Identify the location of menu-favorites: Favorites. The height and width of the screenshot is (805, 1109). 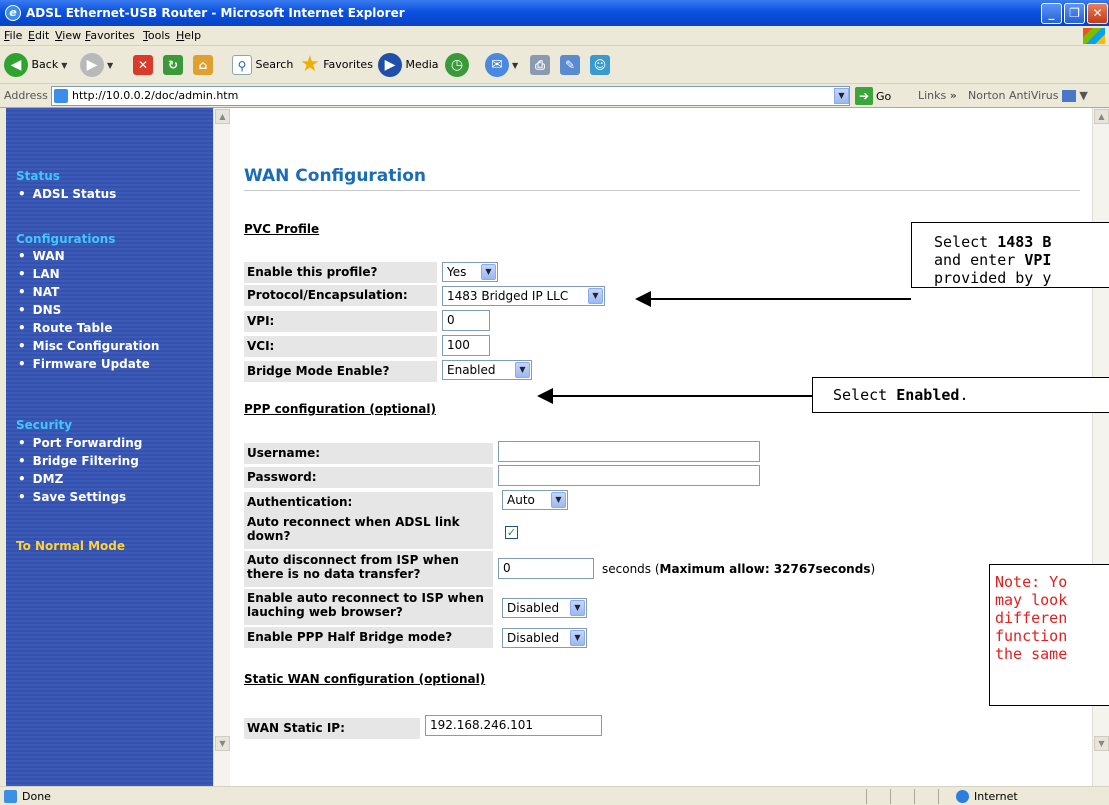
(110, 35).